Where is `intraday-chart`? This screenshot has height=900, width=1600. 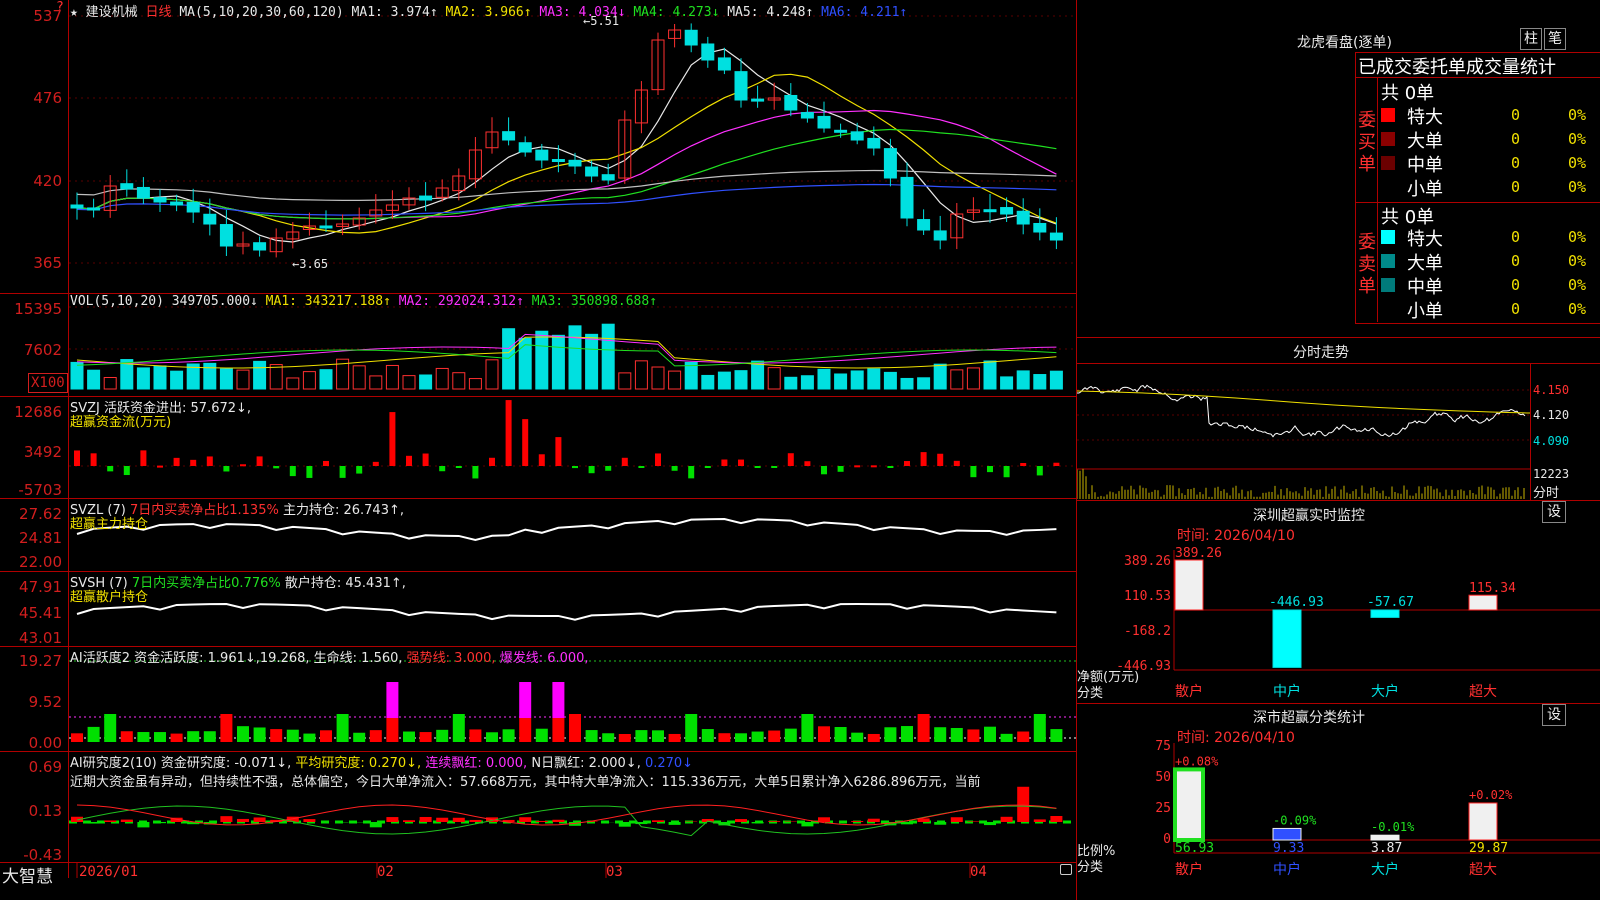
intraday-chart is located at coordinates (1303, 431).